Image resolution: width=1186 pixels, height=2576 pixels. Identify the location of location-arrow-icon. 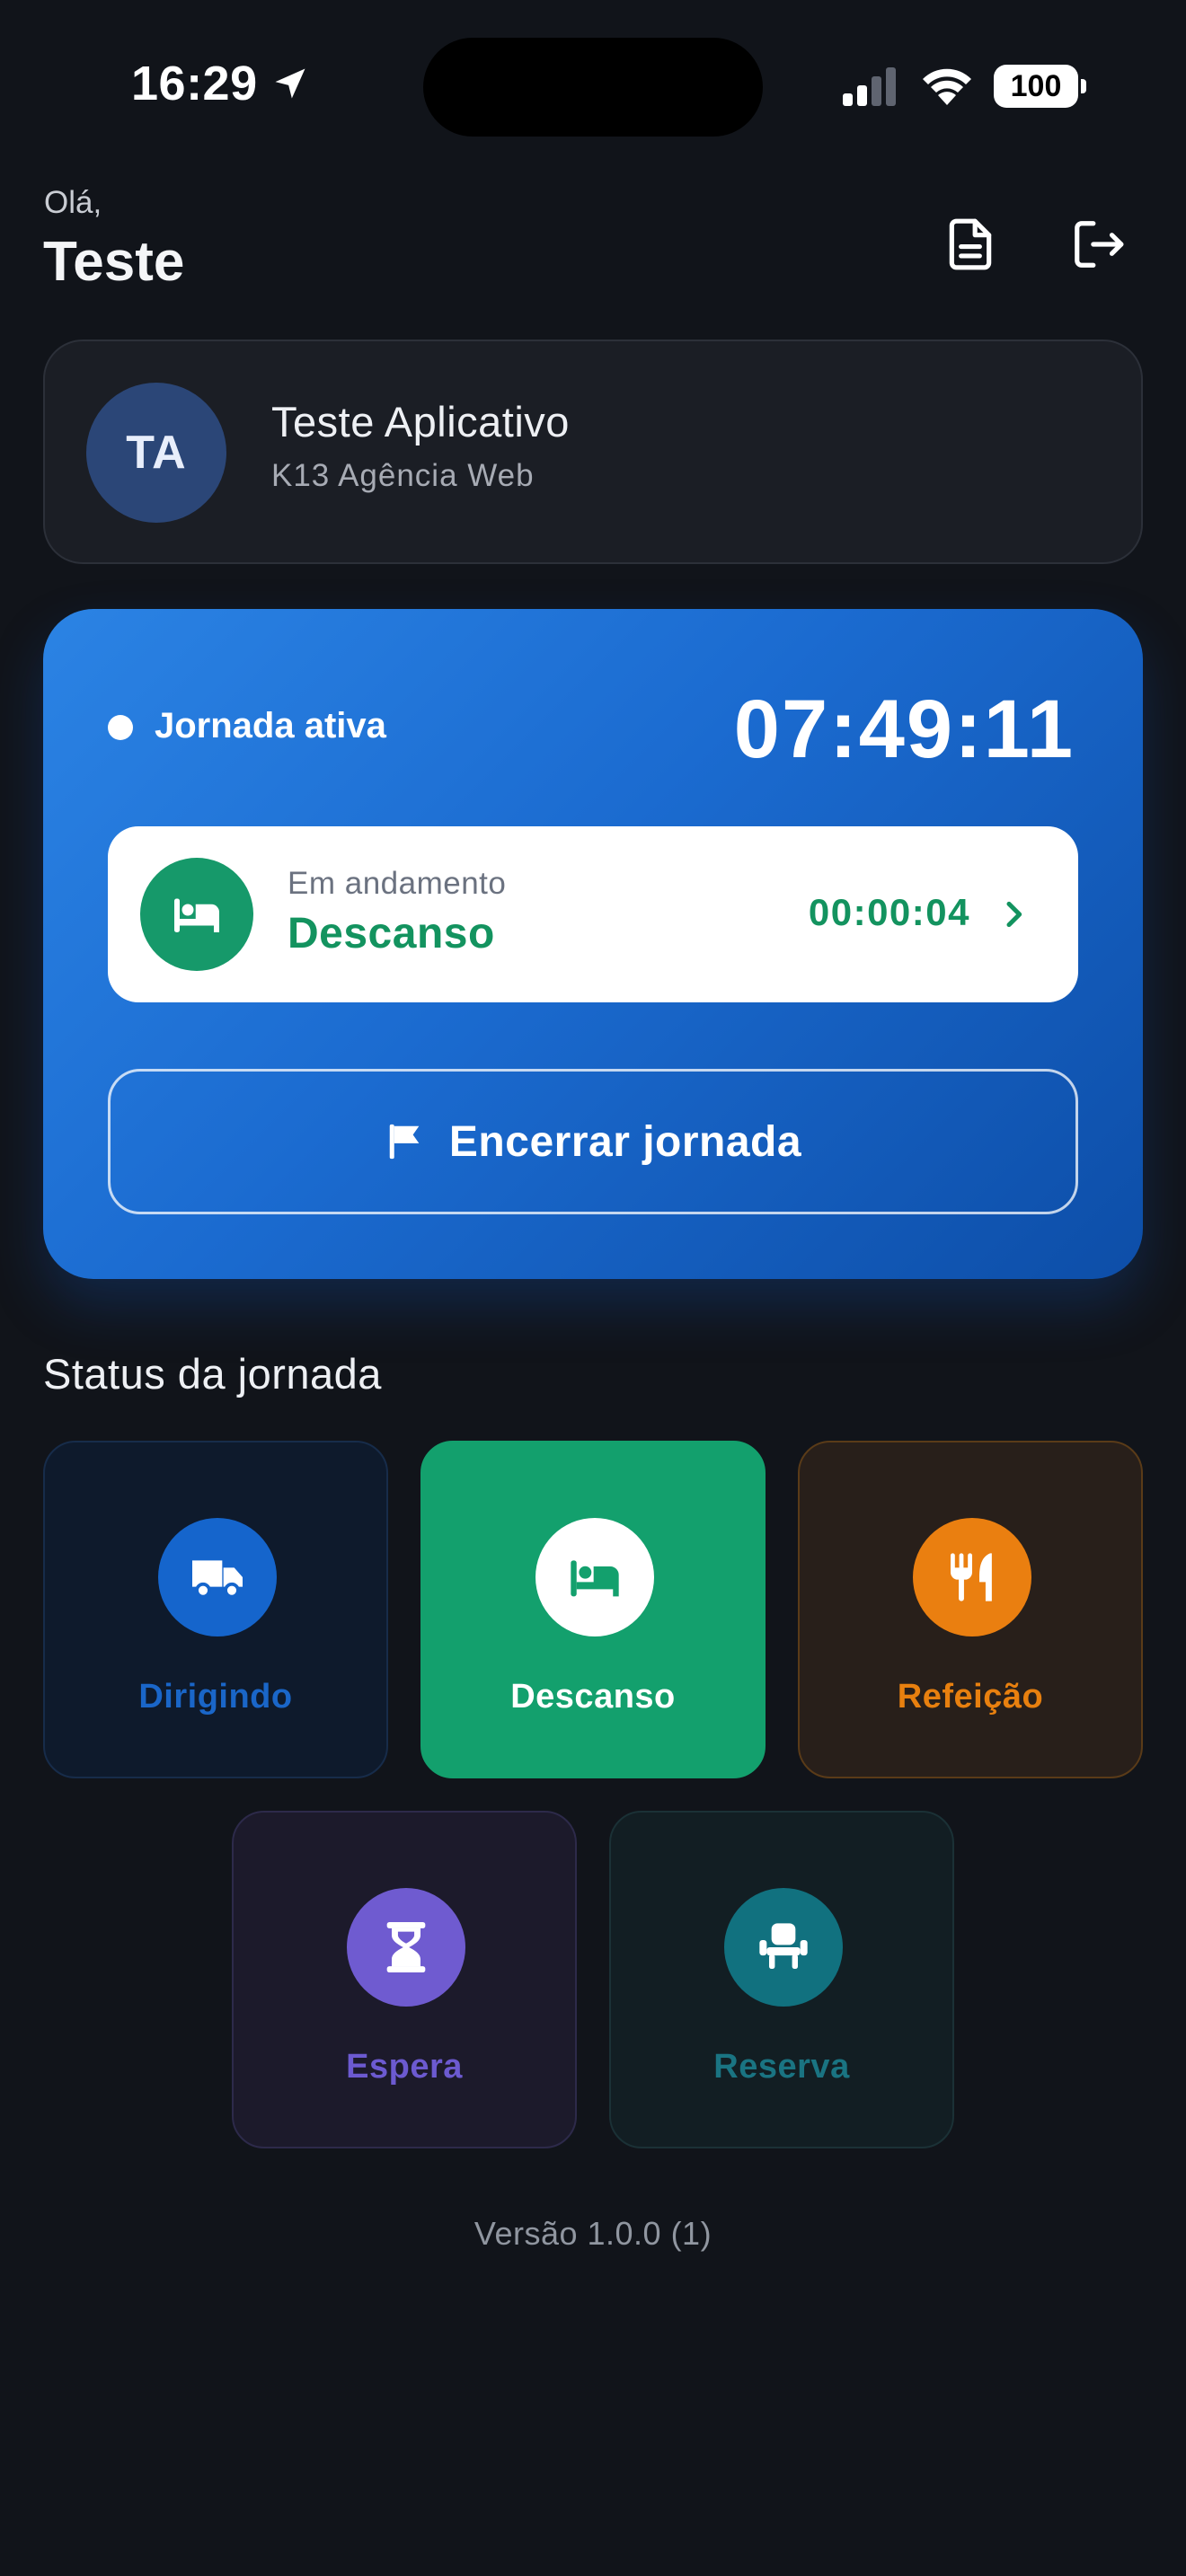
(290, 83).